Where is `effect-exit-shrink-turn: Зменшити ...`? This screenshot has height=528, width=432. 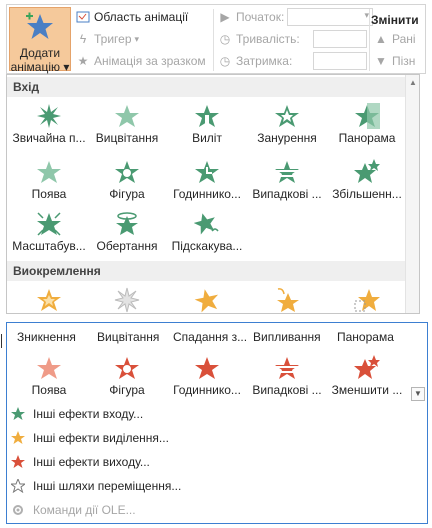
effect-exit-shrink-turn: Зменшити ... is located at coordinates (367, 377).